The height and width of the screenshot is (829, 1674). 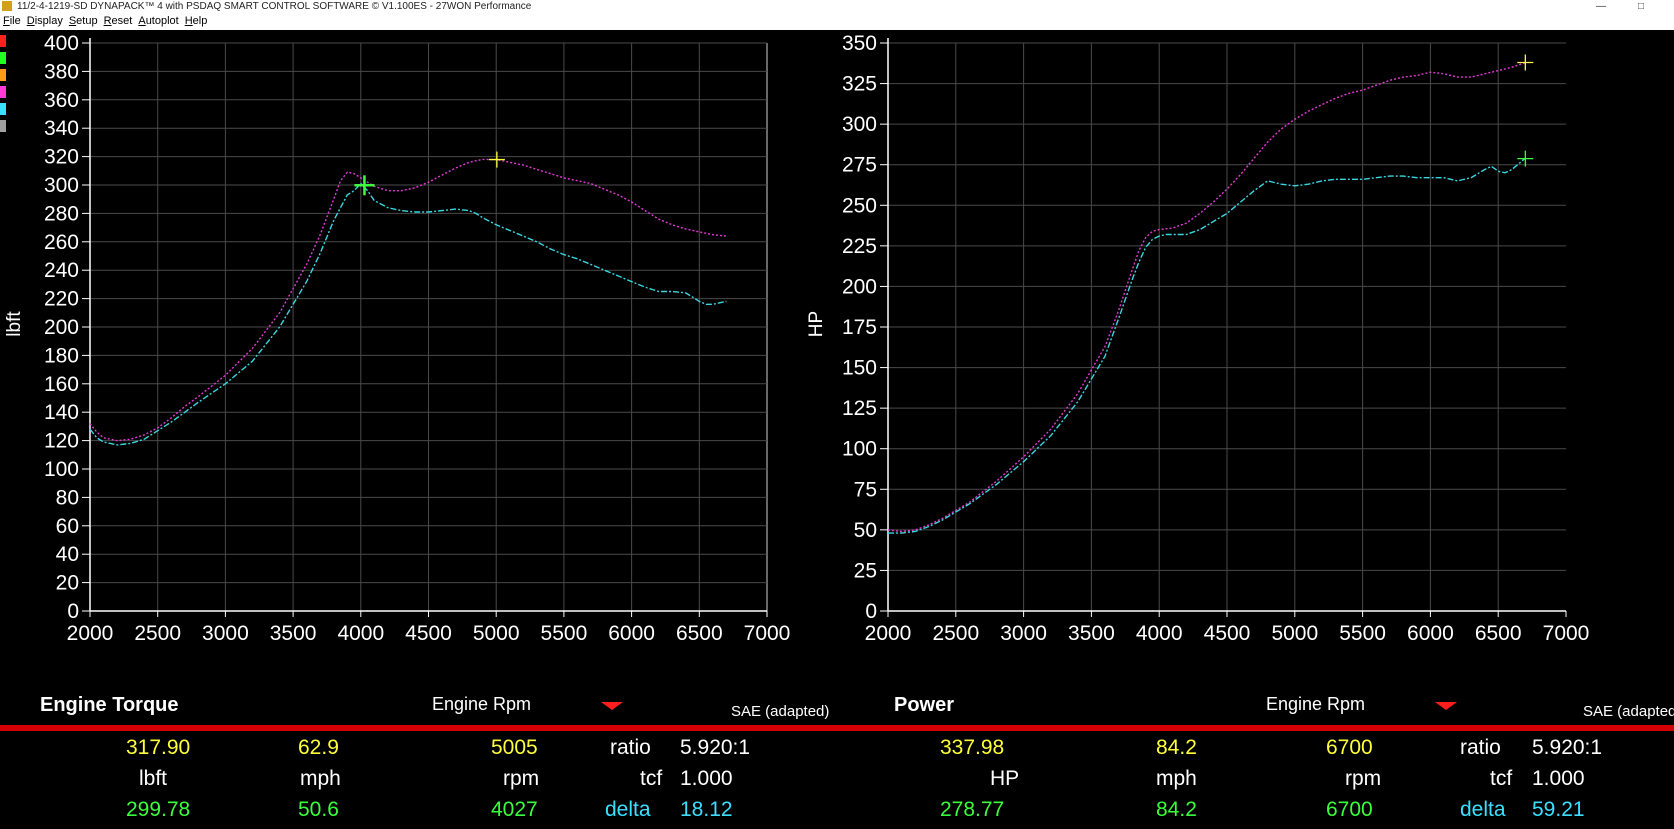 I want to click on power-ratio-label: ratio, so click(x=1480, y=747).